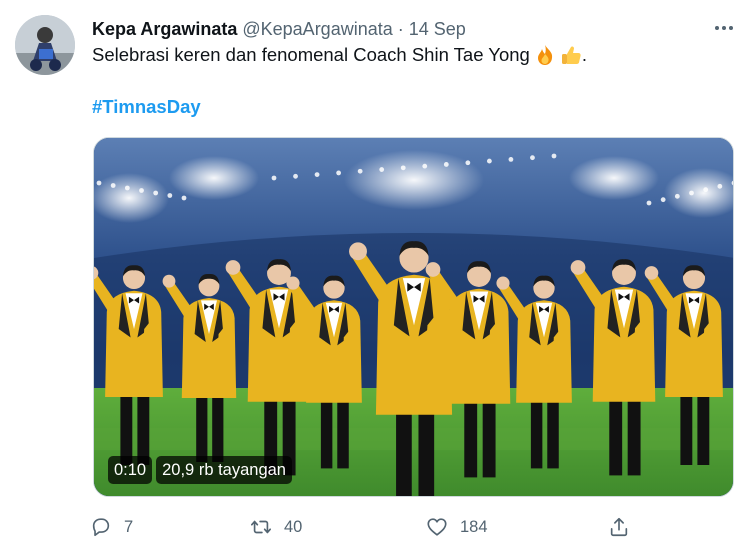 The width and height of the screenshot is (750, 545). I want to click on reply-button: 7, so click(111, 527).